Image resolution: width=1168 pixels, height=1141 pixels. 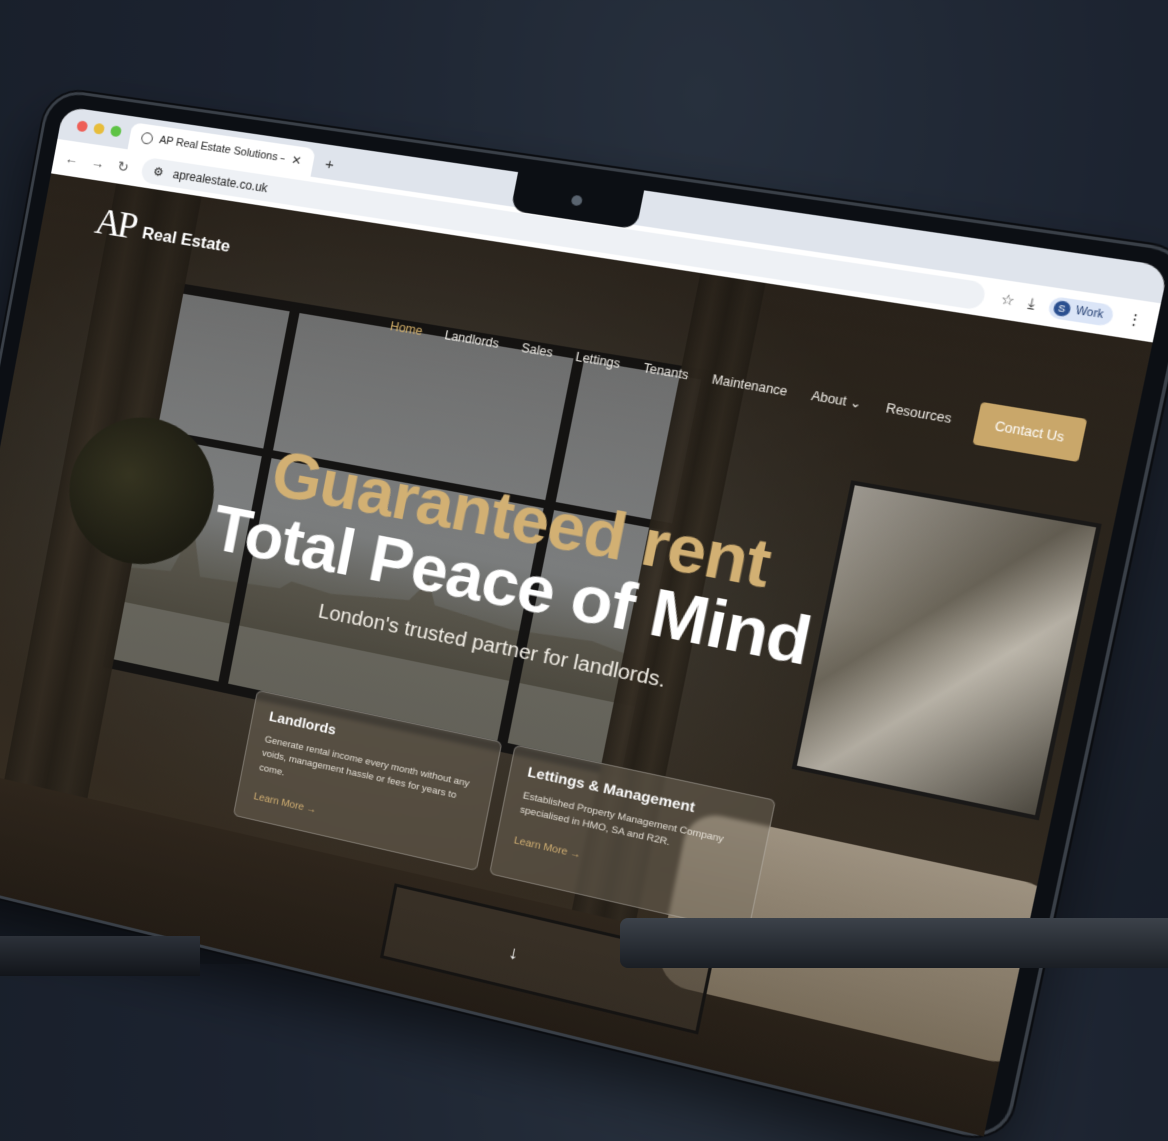 What do you see at coordinates (220, 181) in the screenshot?
I see `url-text: aprealestate.co.uk` at bounding box center [220, 181].